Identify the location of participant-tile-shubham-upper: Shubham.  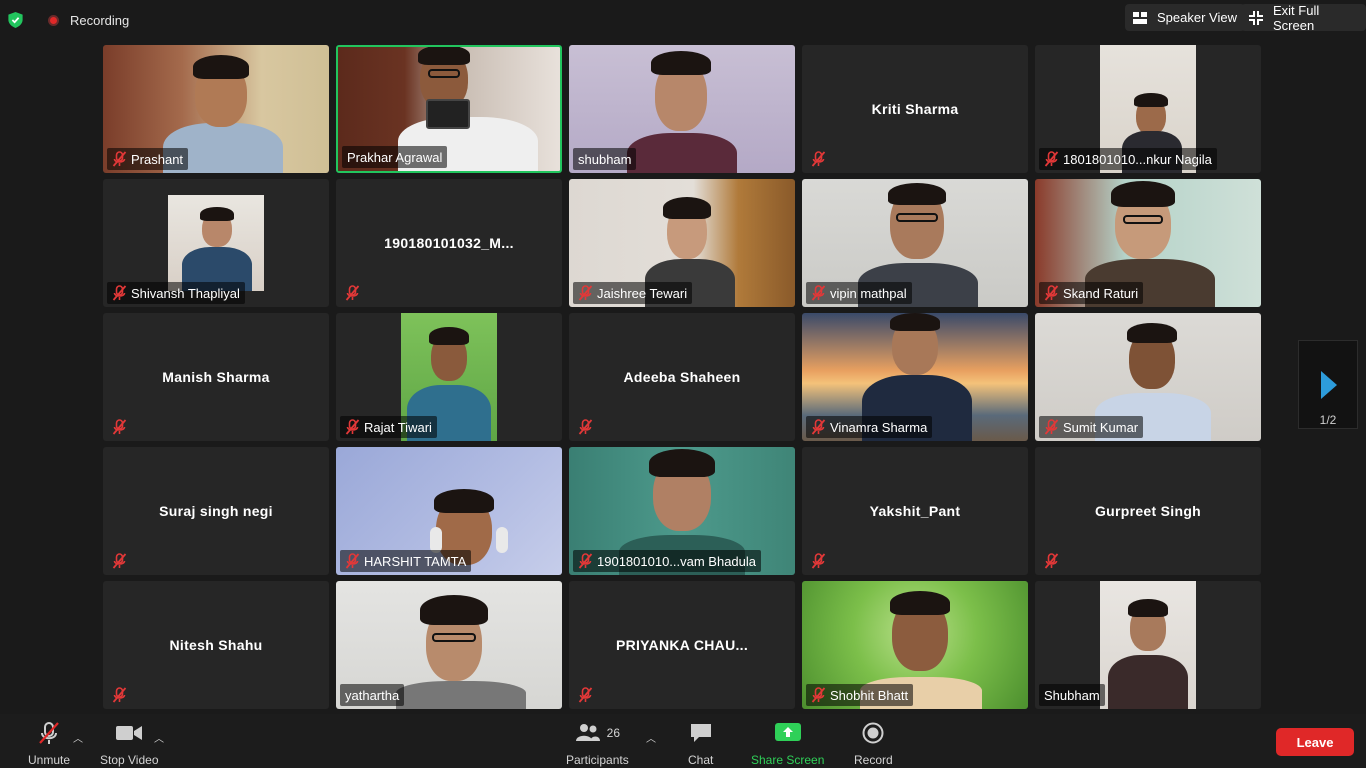
(1148, 645).